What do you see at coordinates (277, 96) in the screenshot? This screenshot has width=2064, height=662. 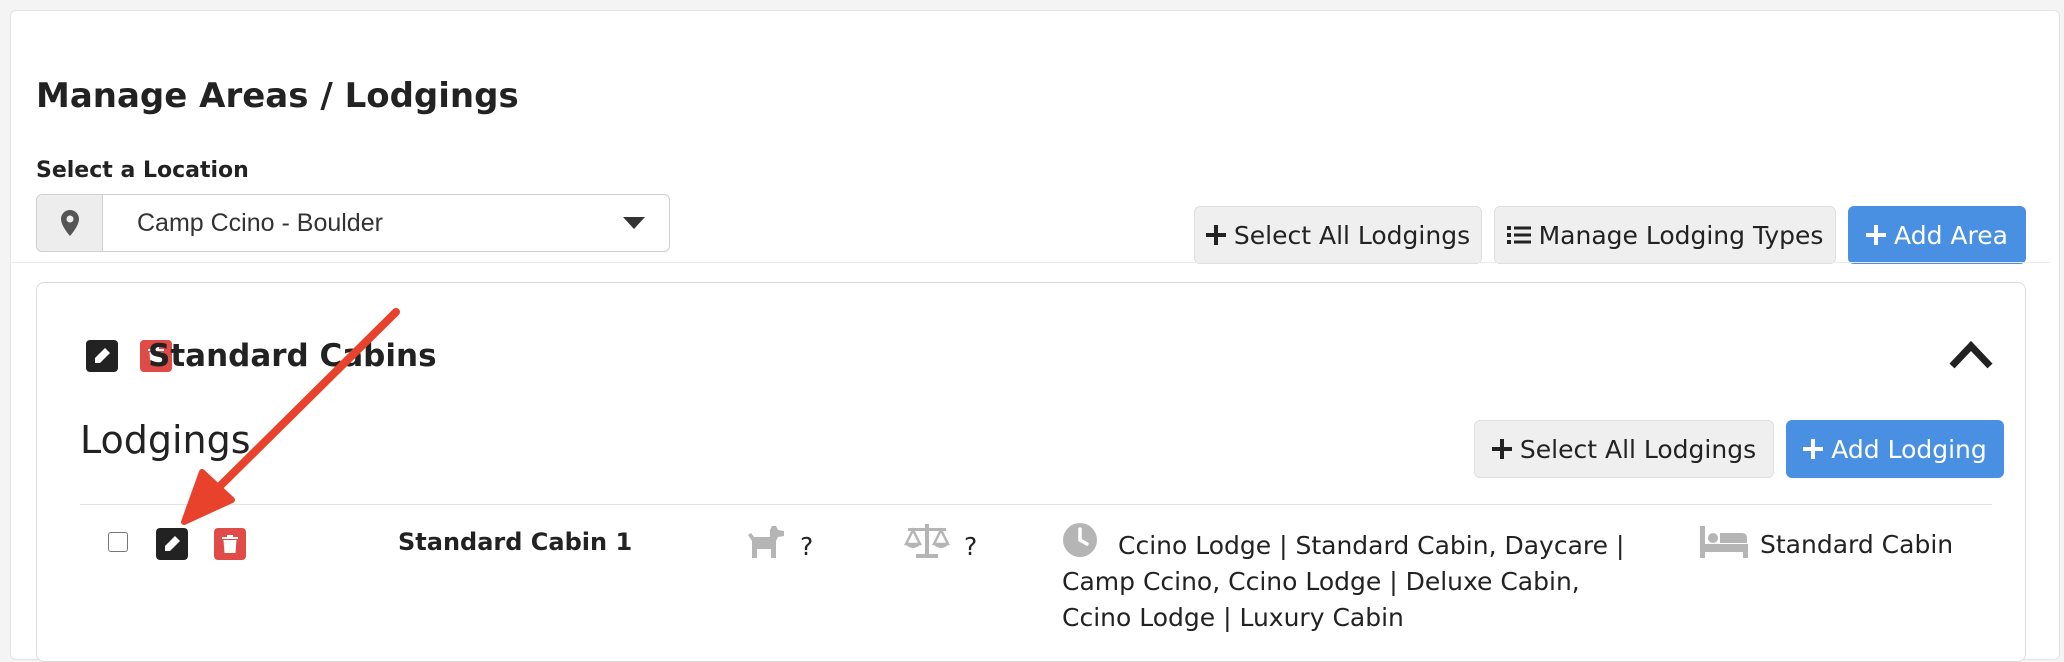 I see `page-title: Manage Areas / Lodgings` at bounding box center [277, 96].